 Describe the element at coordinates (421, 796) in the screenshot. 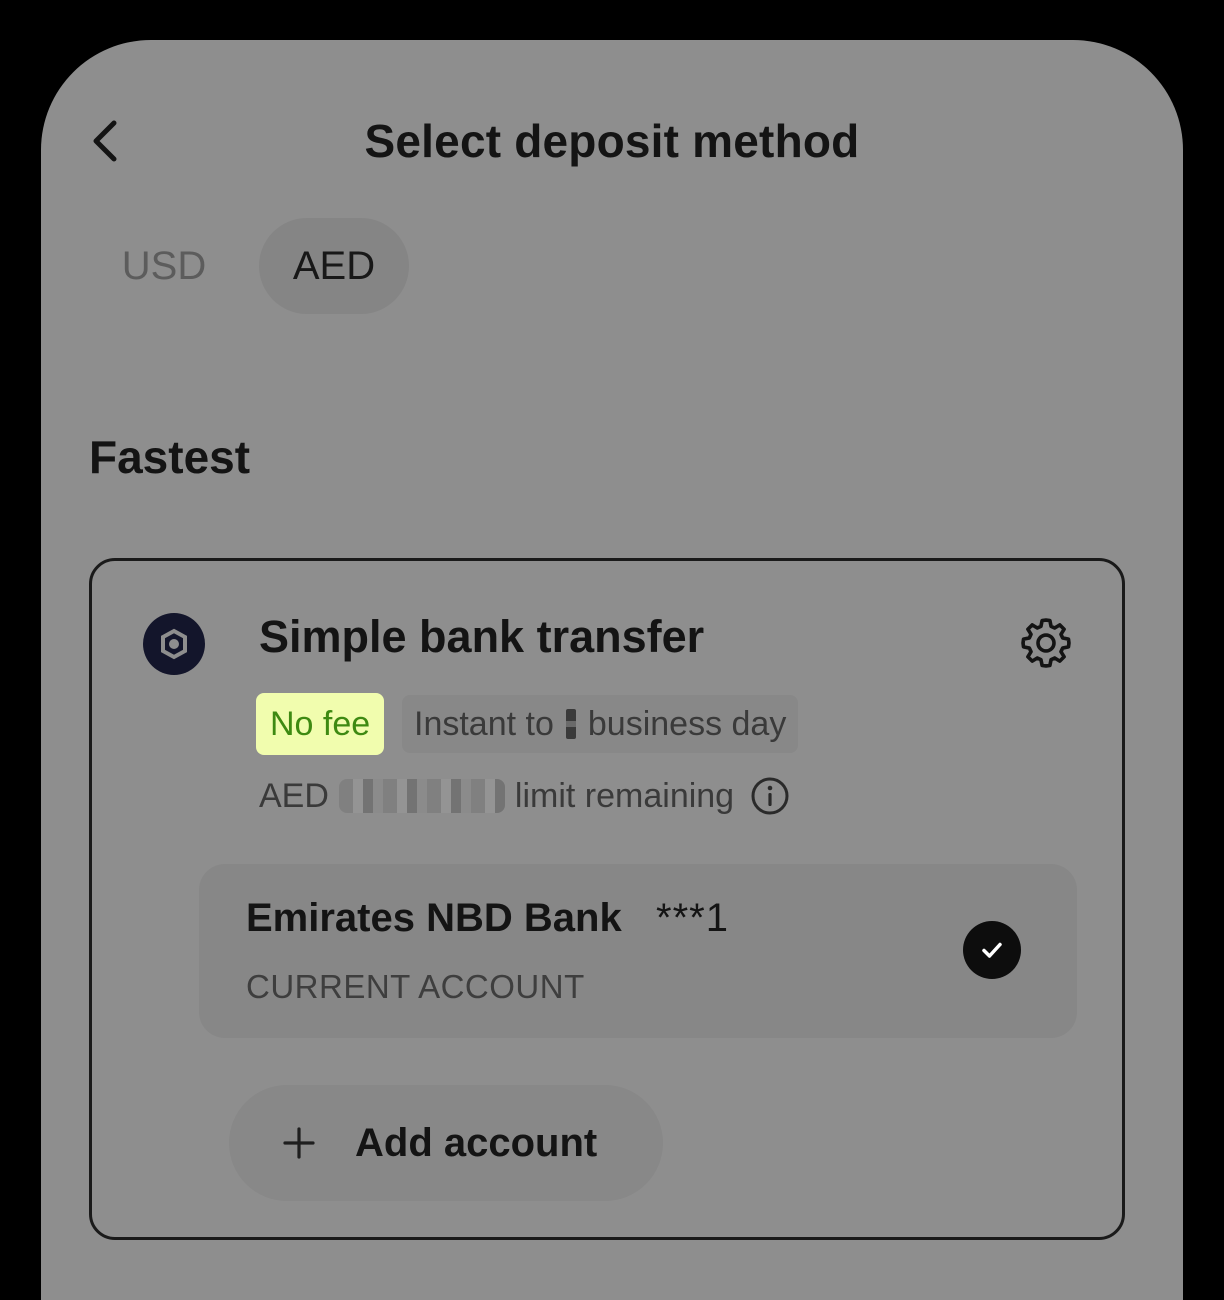

I see `redacted-amount` at that location.